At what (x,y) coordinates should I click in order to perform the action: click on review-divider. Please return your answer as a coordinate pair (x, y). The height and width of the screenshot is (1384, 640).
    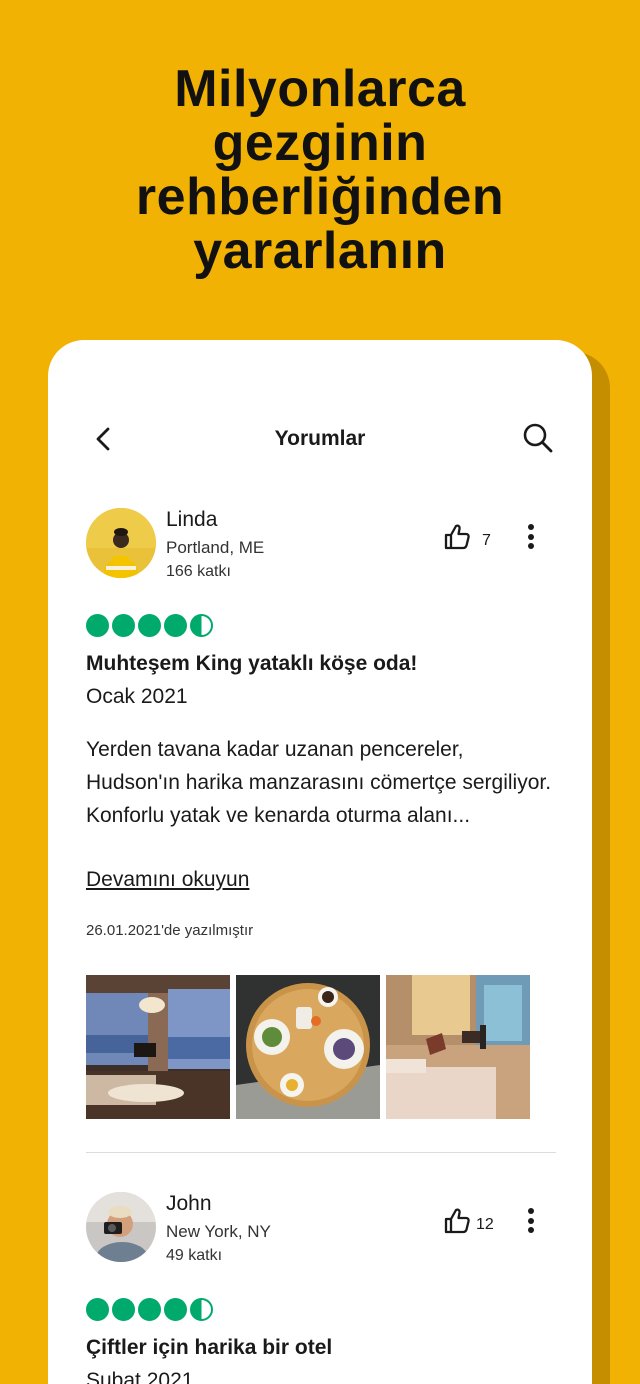
    Looking at the image, I should click on (321, 1152).